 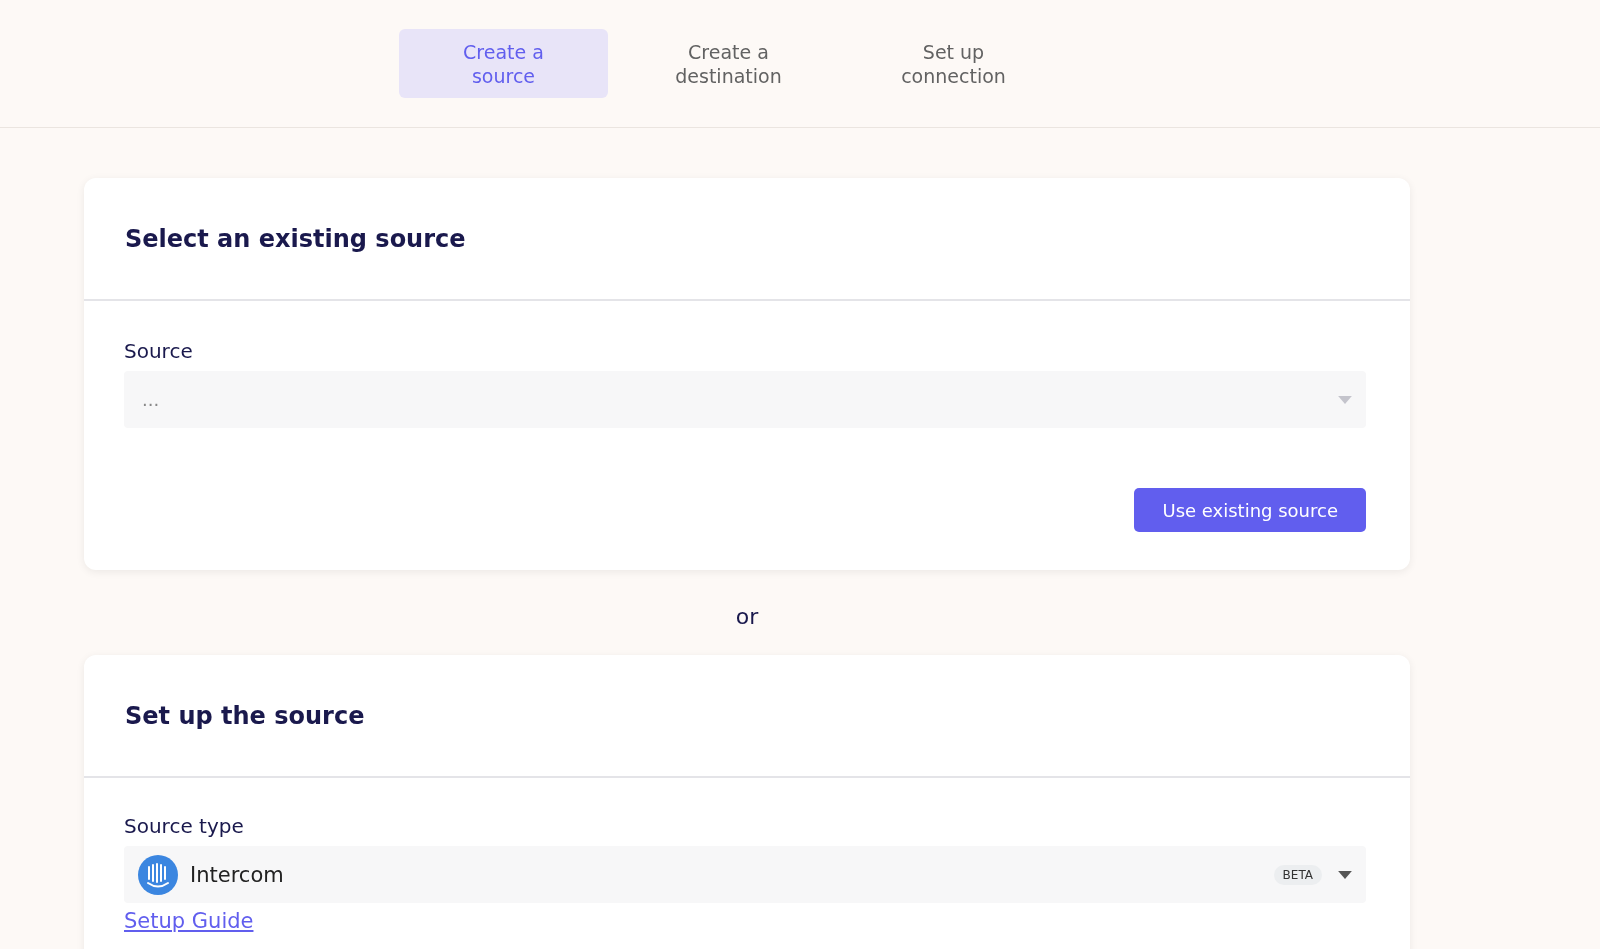 I want to click on use-existing-source-button: Use existing source, so click(x=1250, y=510).